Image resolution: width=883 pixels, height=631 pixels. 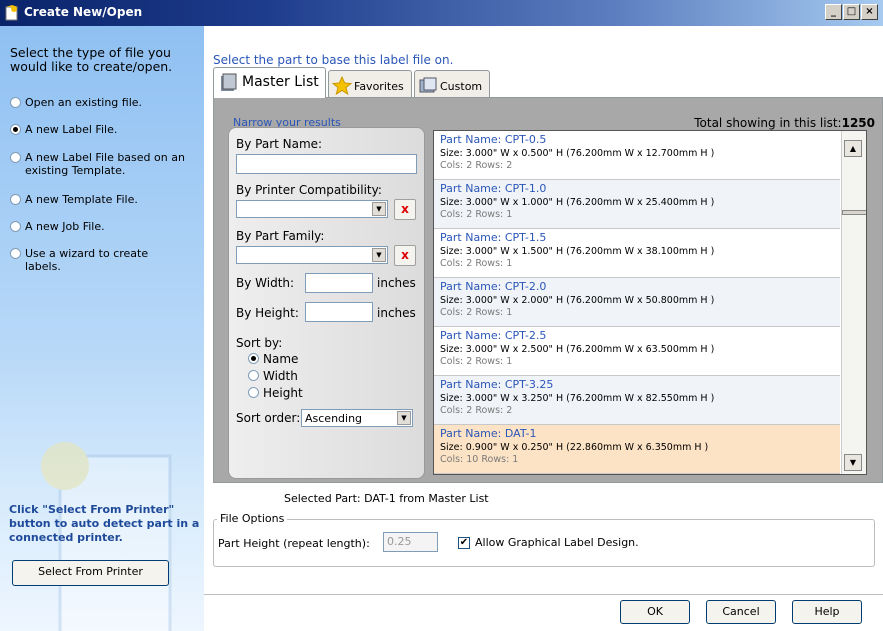 I want to click on title-bar: Create New/Open _ □ ×, so click(x=441, y=13).